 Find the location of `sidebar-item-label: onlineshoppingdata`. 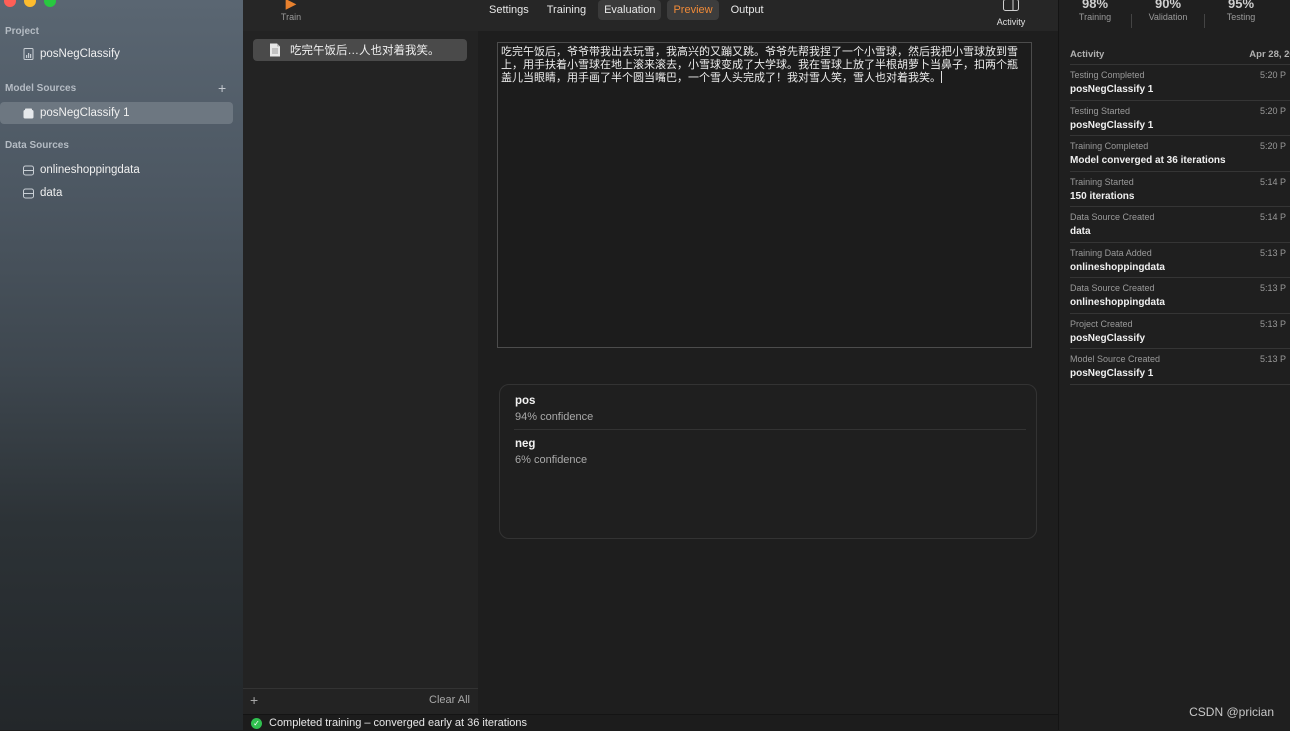

sidebar-item-label: onlineshoppingdata is located at coordinates (90, 170).